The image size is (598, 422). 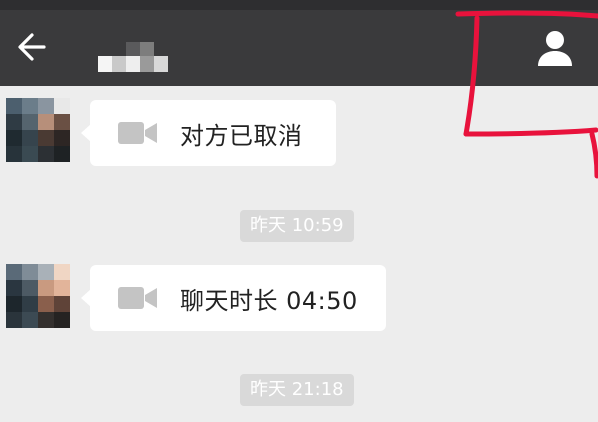 I want to click on timestamp-badge: 昨天 10:59, so click(x=297, y=226).